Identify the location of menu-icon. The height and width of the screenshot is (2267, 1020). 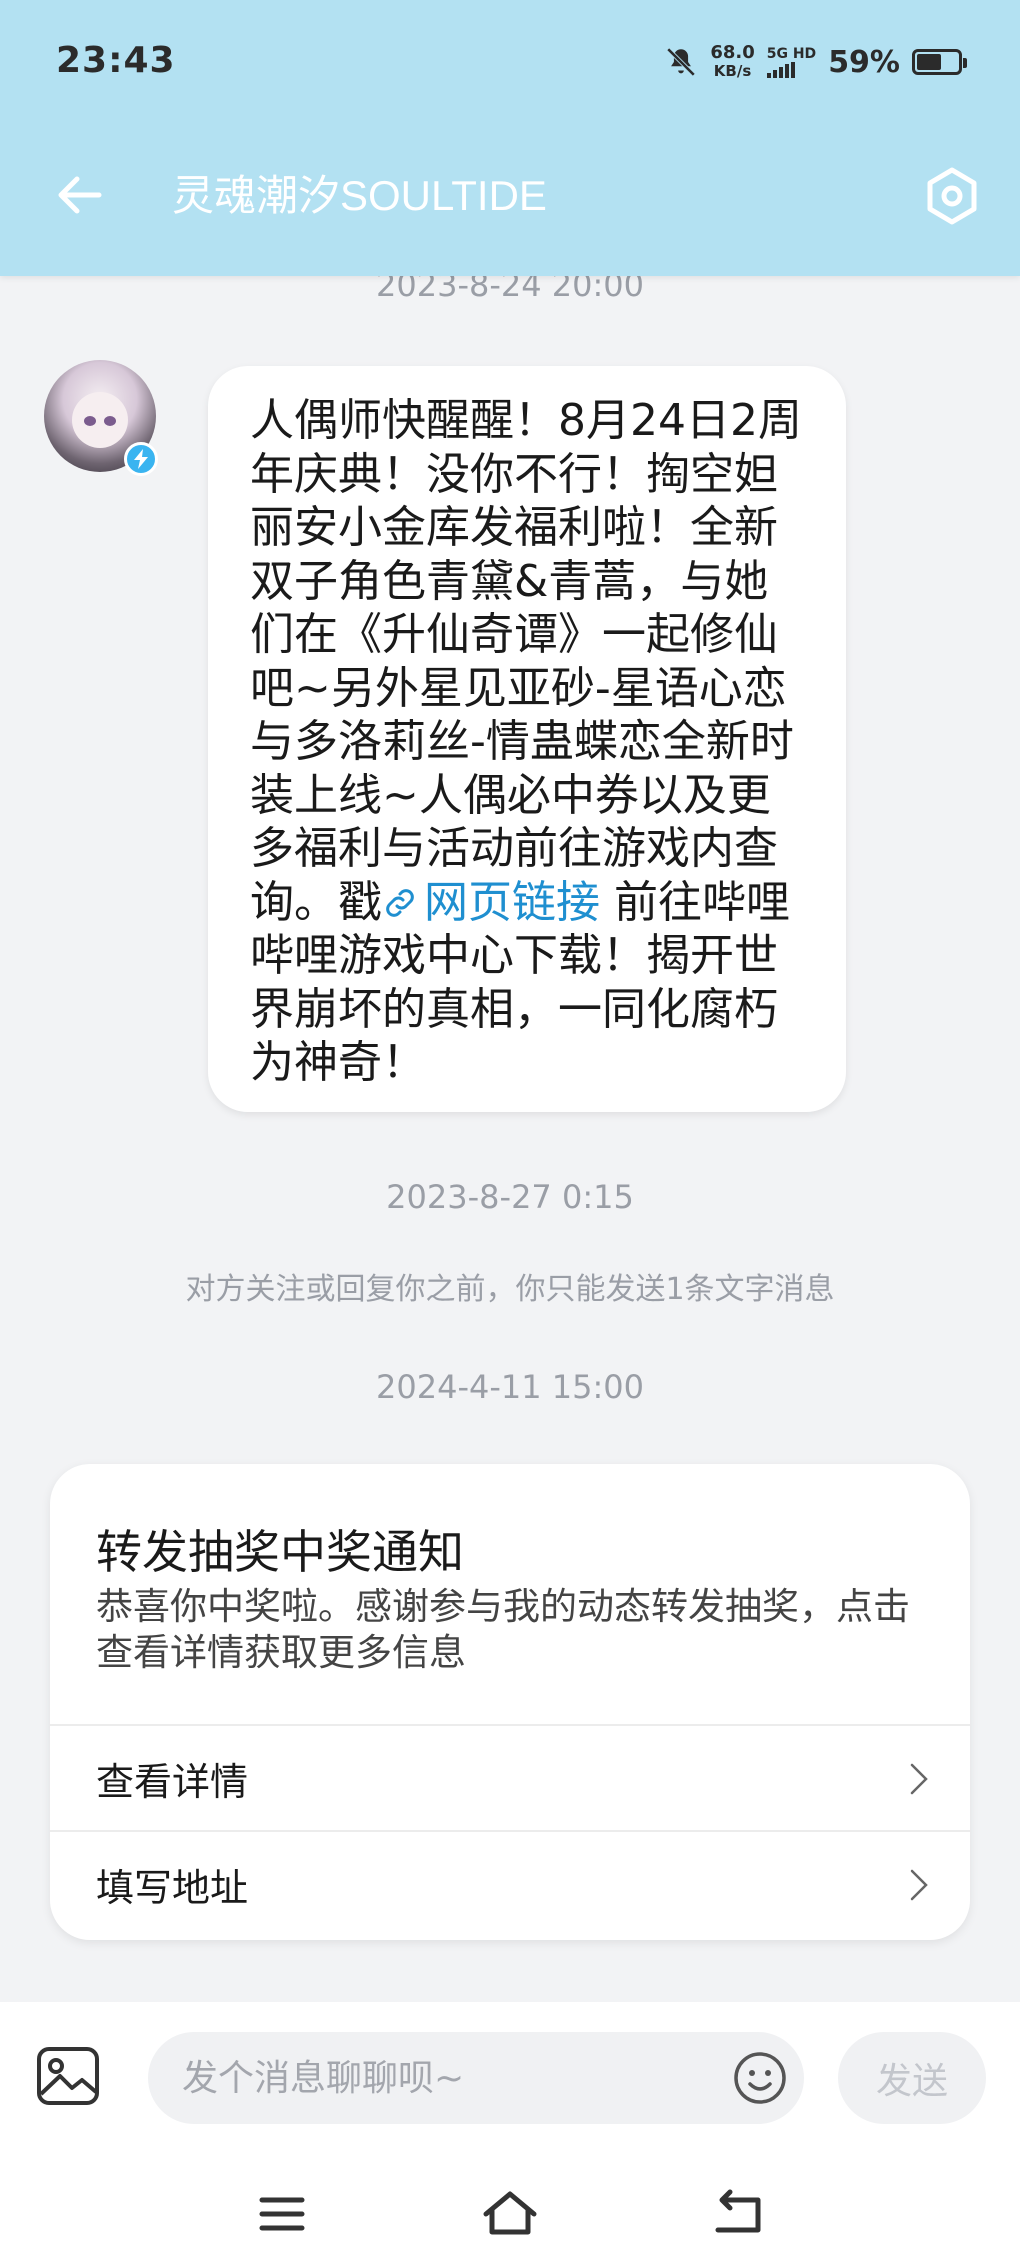
(282, 2214).